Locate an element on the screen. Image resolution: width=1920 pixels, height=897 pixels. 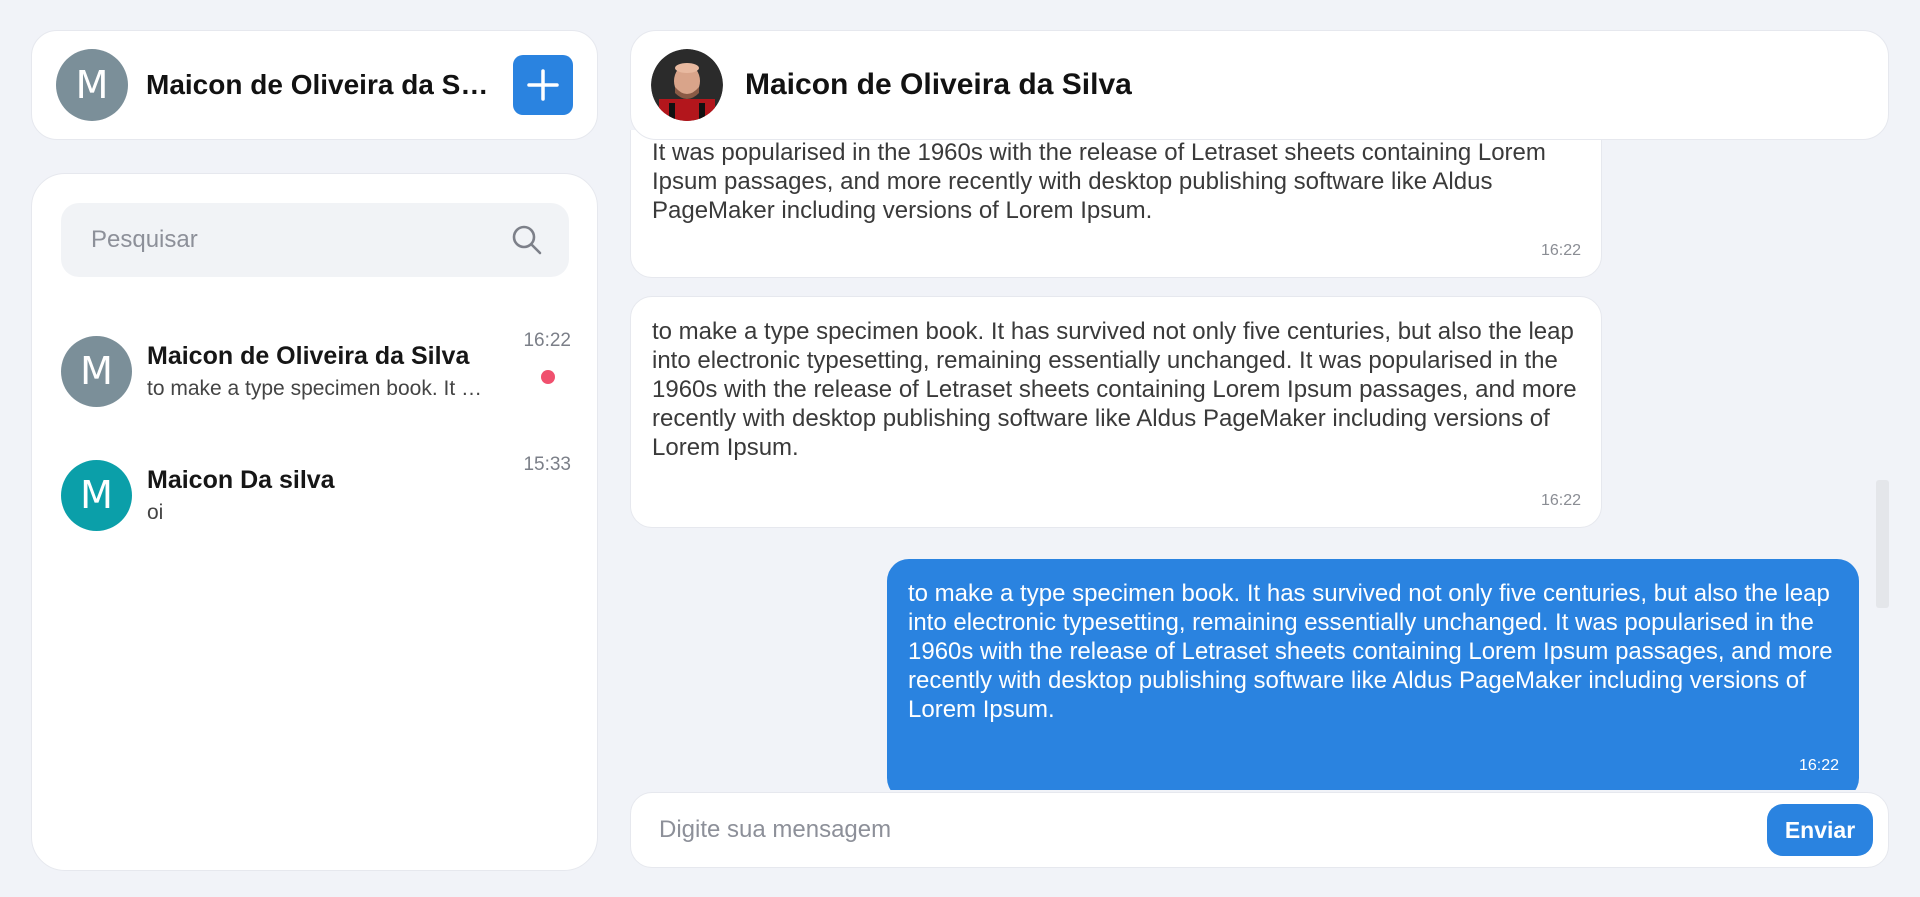
new-chat-button is located at coordinates (543, 85).